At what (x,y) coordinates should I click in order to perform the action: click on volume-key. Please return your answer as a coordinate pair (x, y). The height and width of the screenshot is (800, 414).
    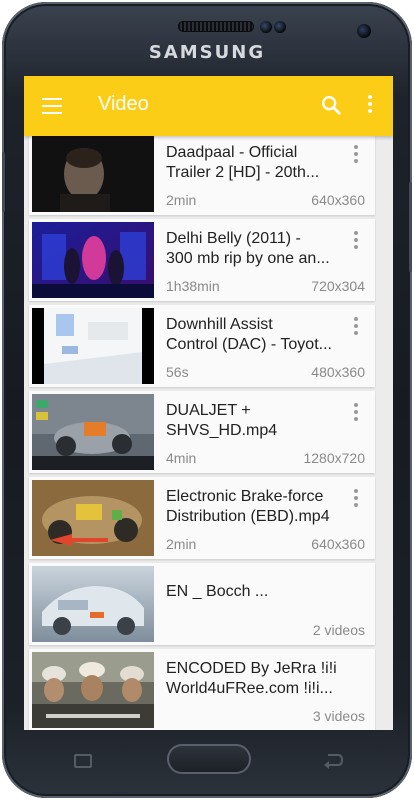
    Looking at the image, I should click on (3, 182).